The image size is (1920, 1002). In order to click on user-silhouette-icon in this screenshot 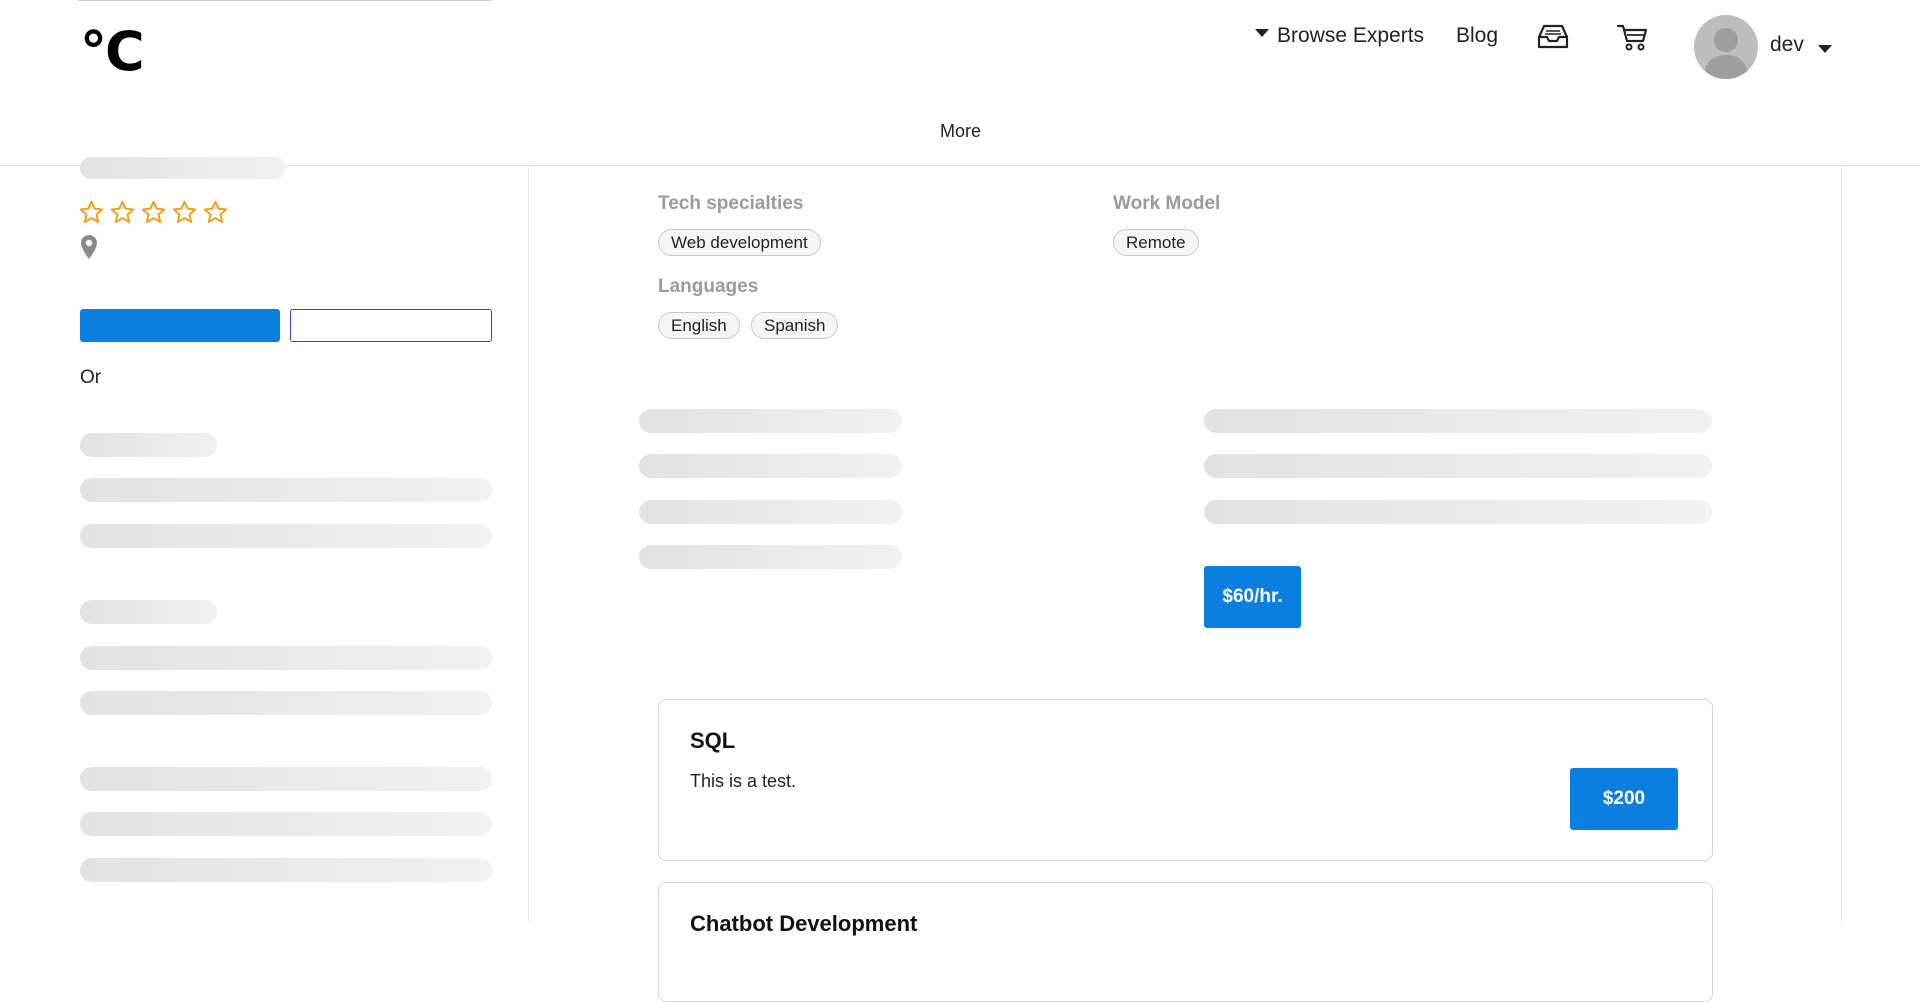, I will do `click(1726, 53)`.